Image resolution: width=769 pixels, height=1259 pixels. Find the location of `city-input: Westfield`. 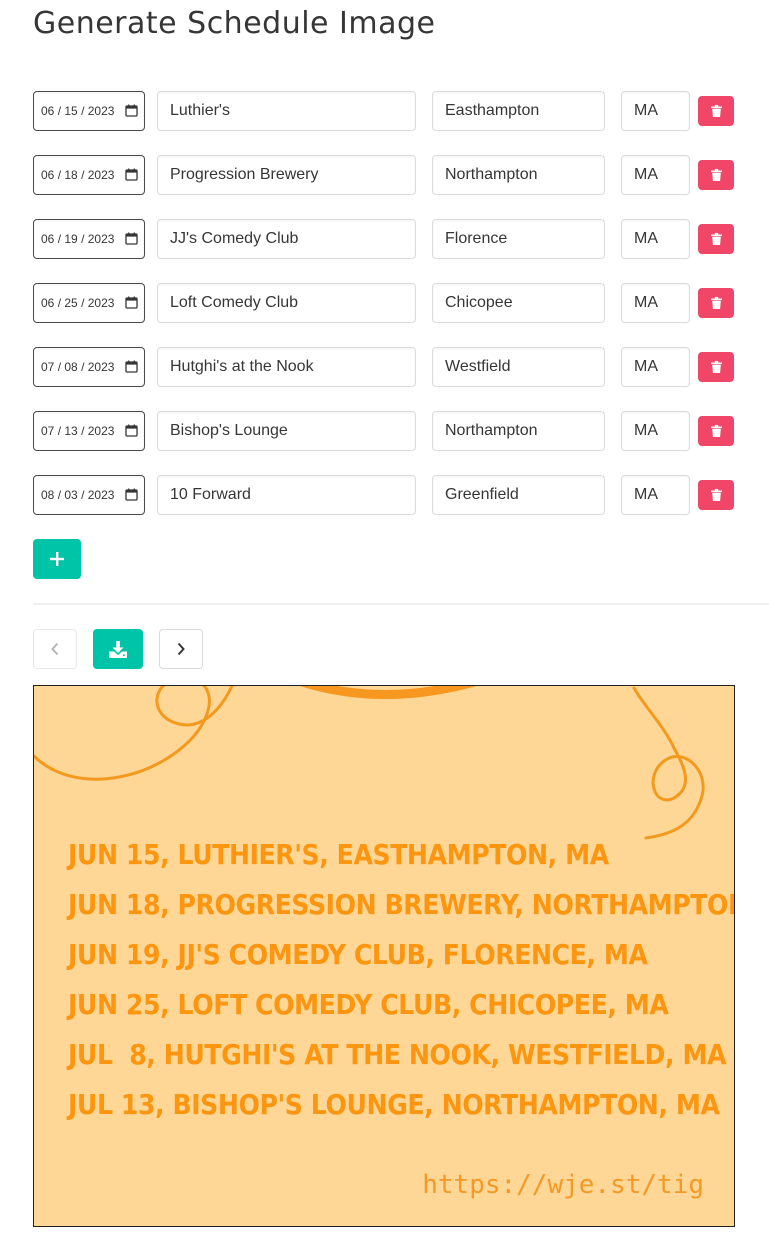

city-input: Westfield is located at coordinates (518, 367).